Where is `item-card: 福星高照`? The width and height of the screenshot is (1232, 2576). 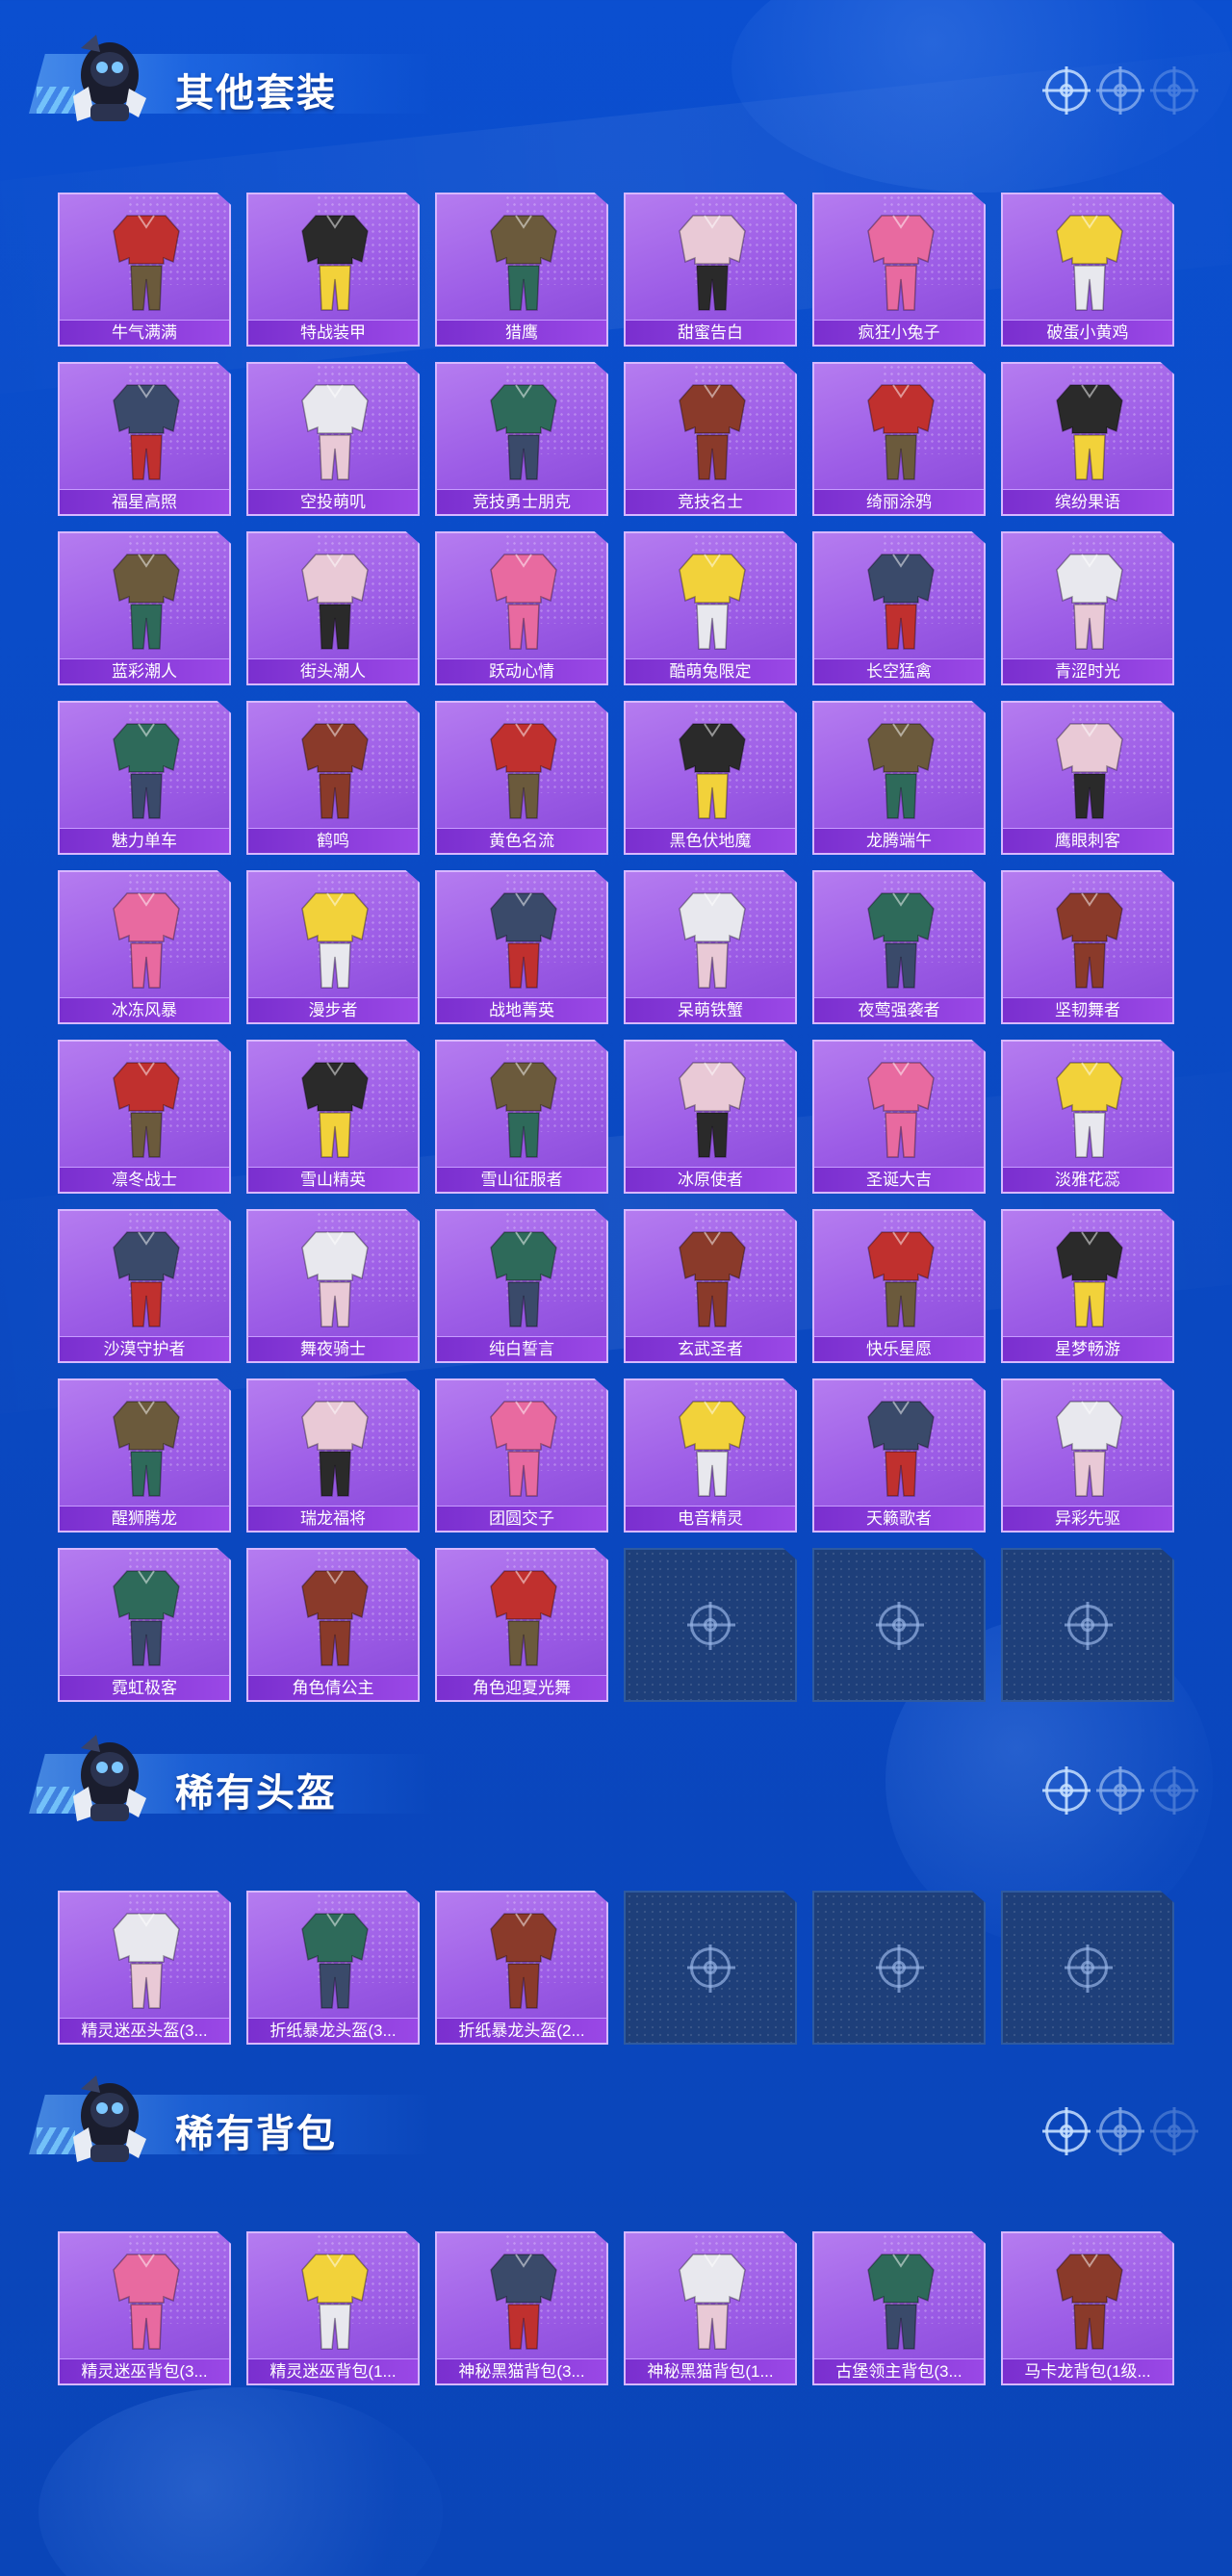 item-card: 福星高照 is located at coordinates (144, 439).